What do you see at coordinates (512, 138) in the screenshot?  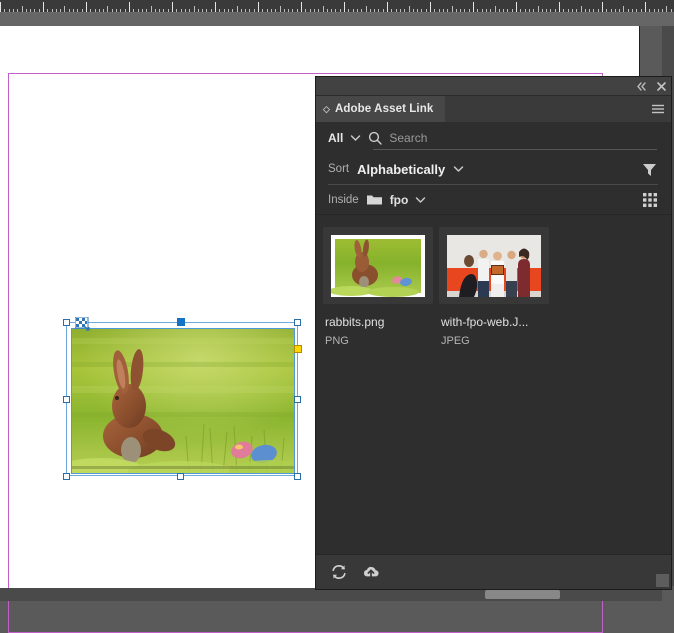 I see `search-input: Search` at bounding box center [512, 138].